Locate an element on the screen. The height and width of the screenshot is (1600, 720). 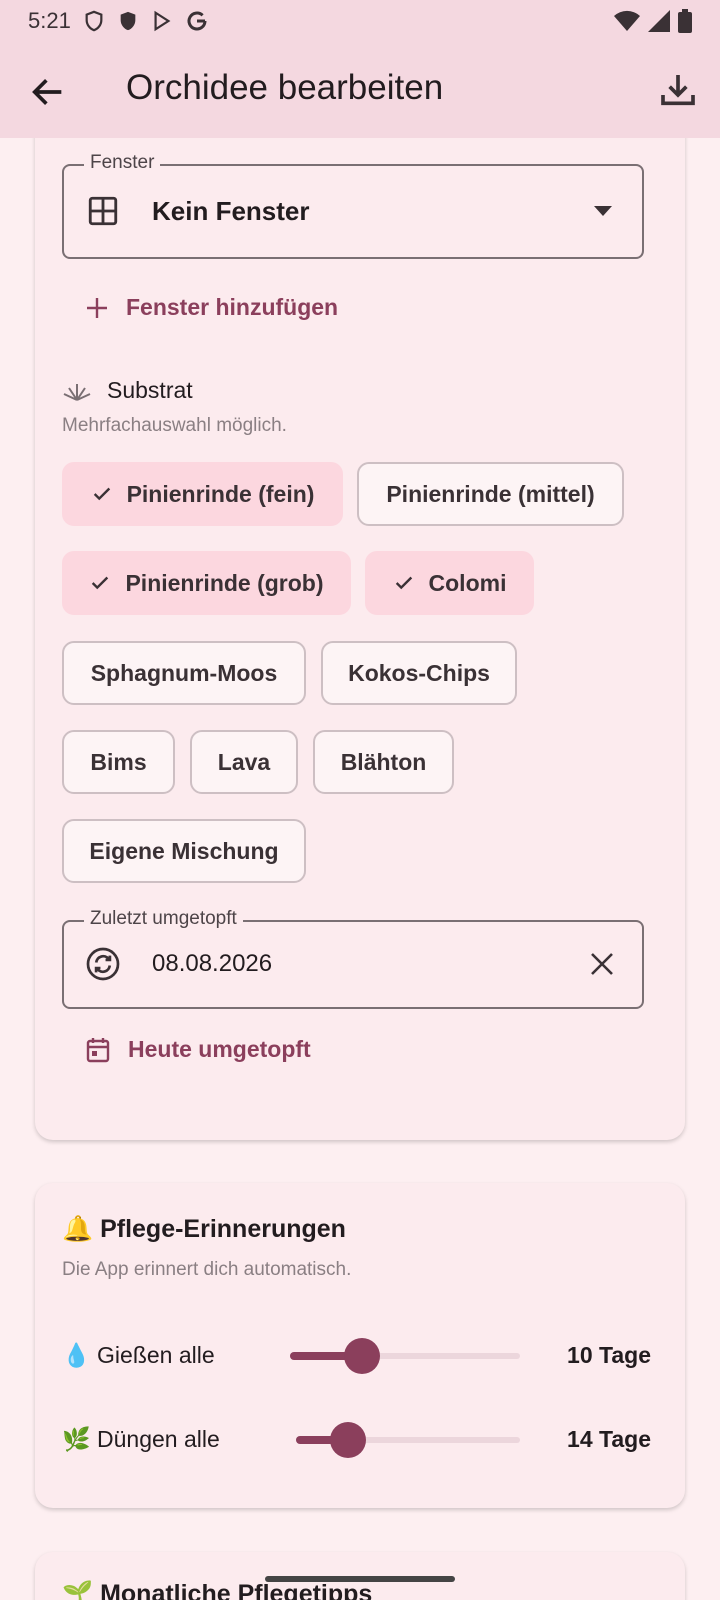
wifi-icon is located at coordinates (627, 20).